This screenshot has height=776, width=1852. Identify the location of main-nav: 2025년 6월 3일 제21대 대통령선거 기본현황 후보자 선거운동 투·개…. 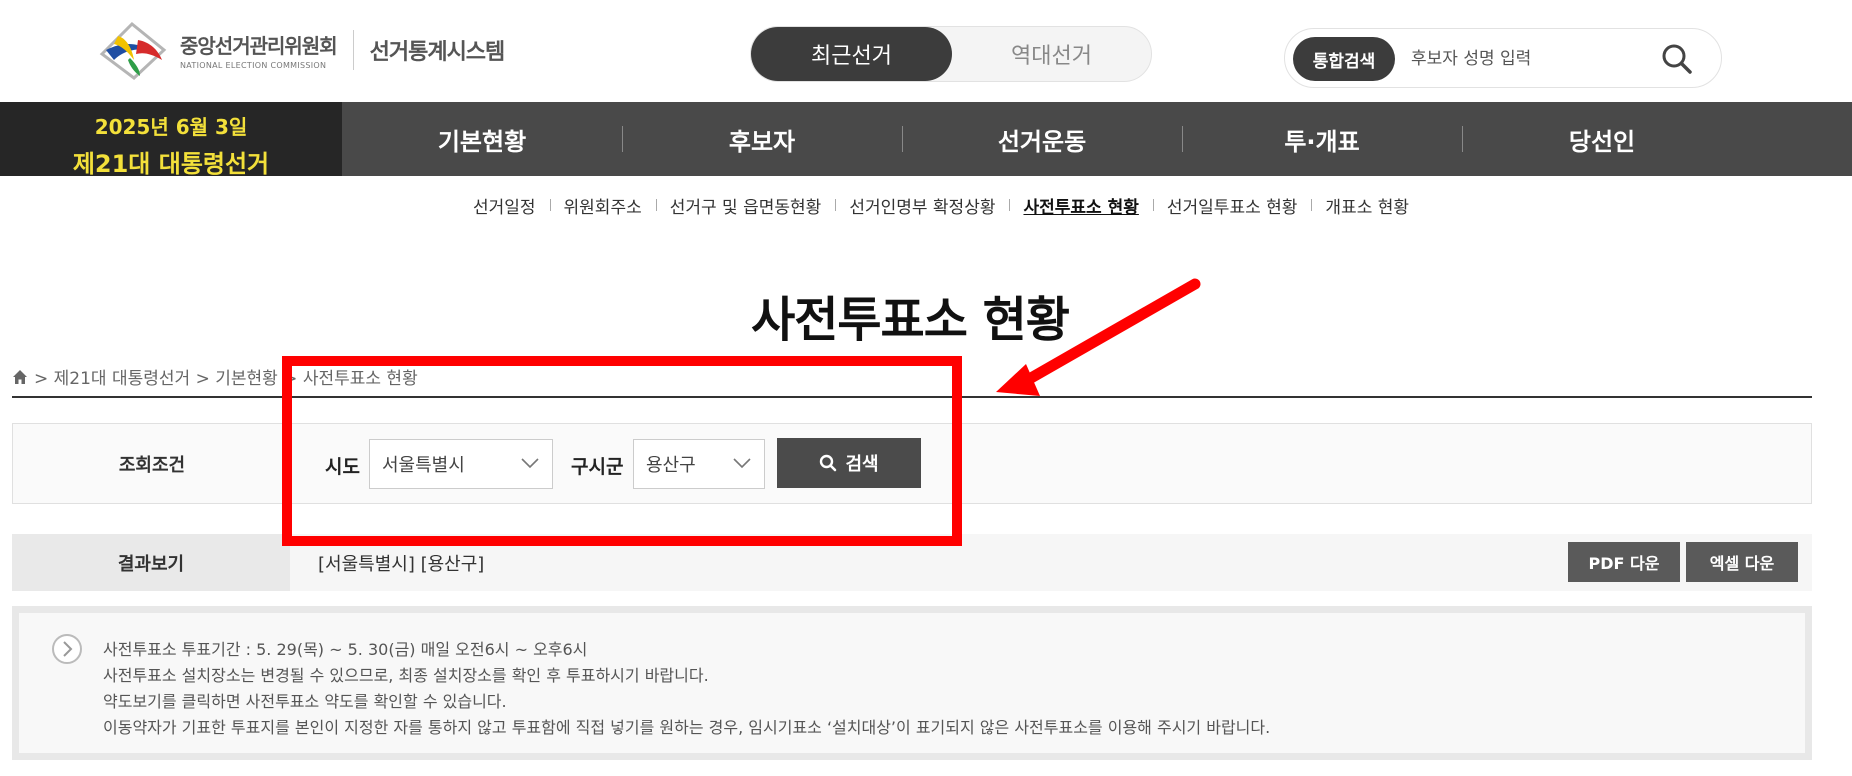
(926, 140).